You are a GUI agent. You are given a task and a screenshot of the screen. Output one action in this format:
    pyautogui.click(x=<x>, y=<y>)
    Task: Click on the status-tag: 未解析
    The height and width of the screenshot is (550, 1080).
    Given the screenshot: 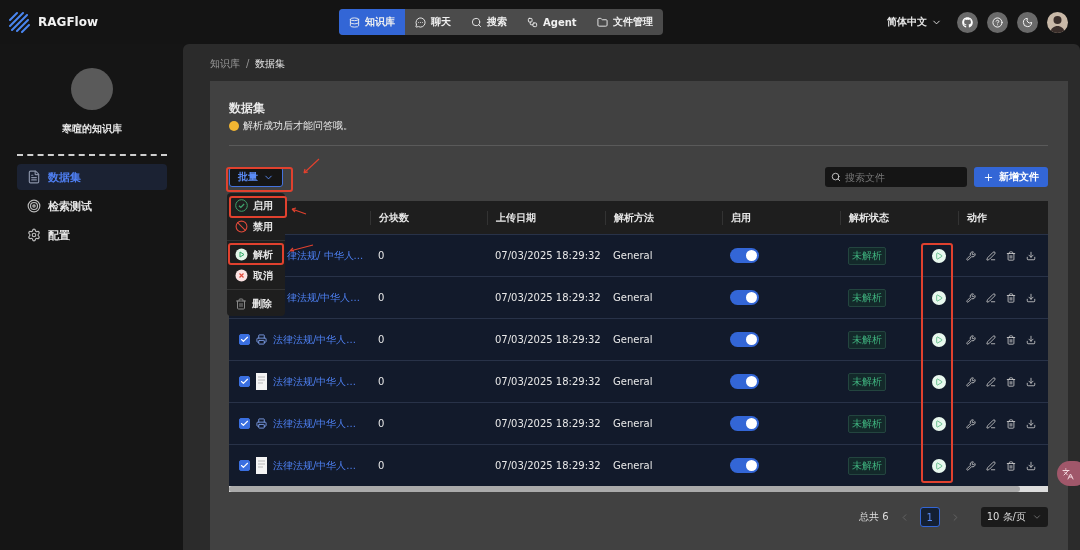 What is the action you would take?
    pyautogui.click(x=867, y=339)
    